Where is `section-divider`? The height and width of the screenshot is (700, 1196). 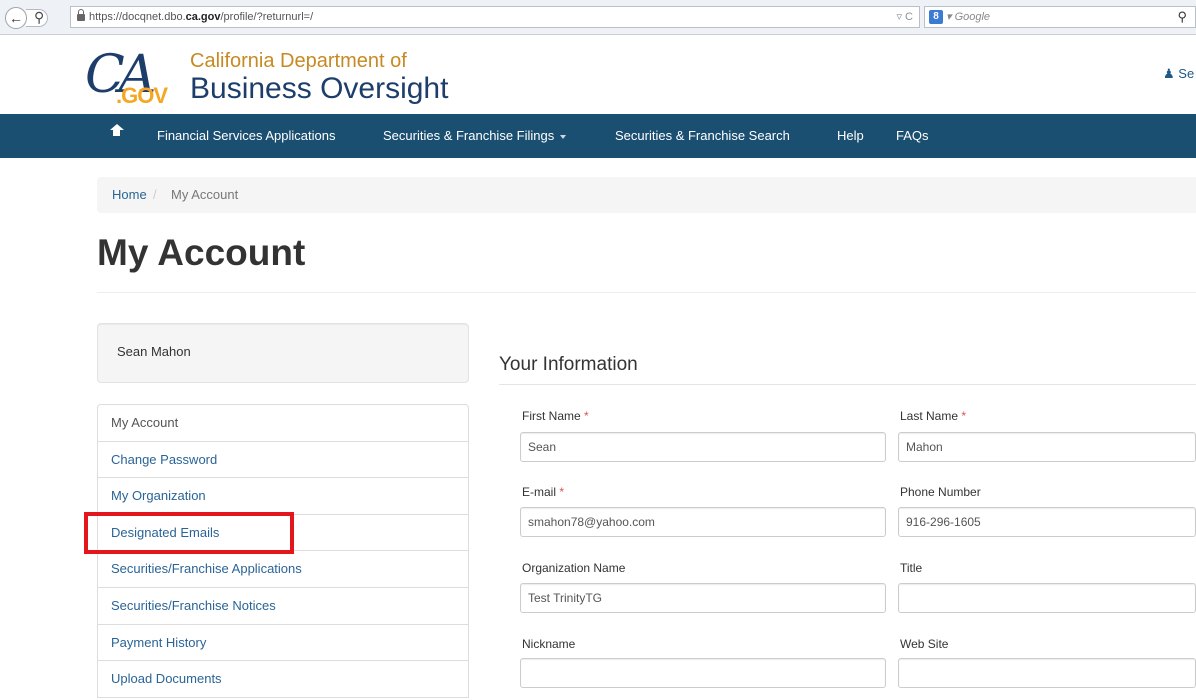 section-divider is located at coordinates (847, 384).